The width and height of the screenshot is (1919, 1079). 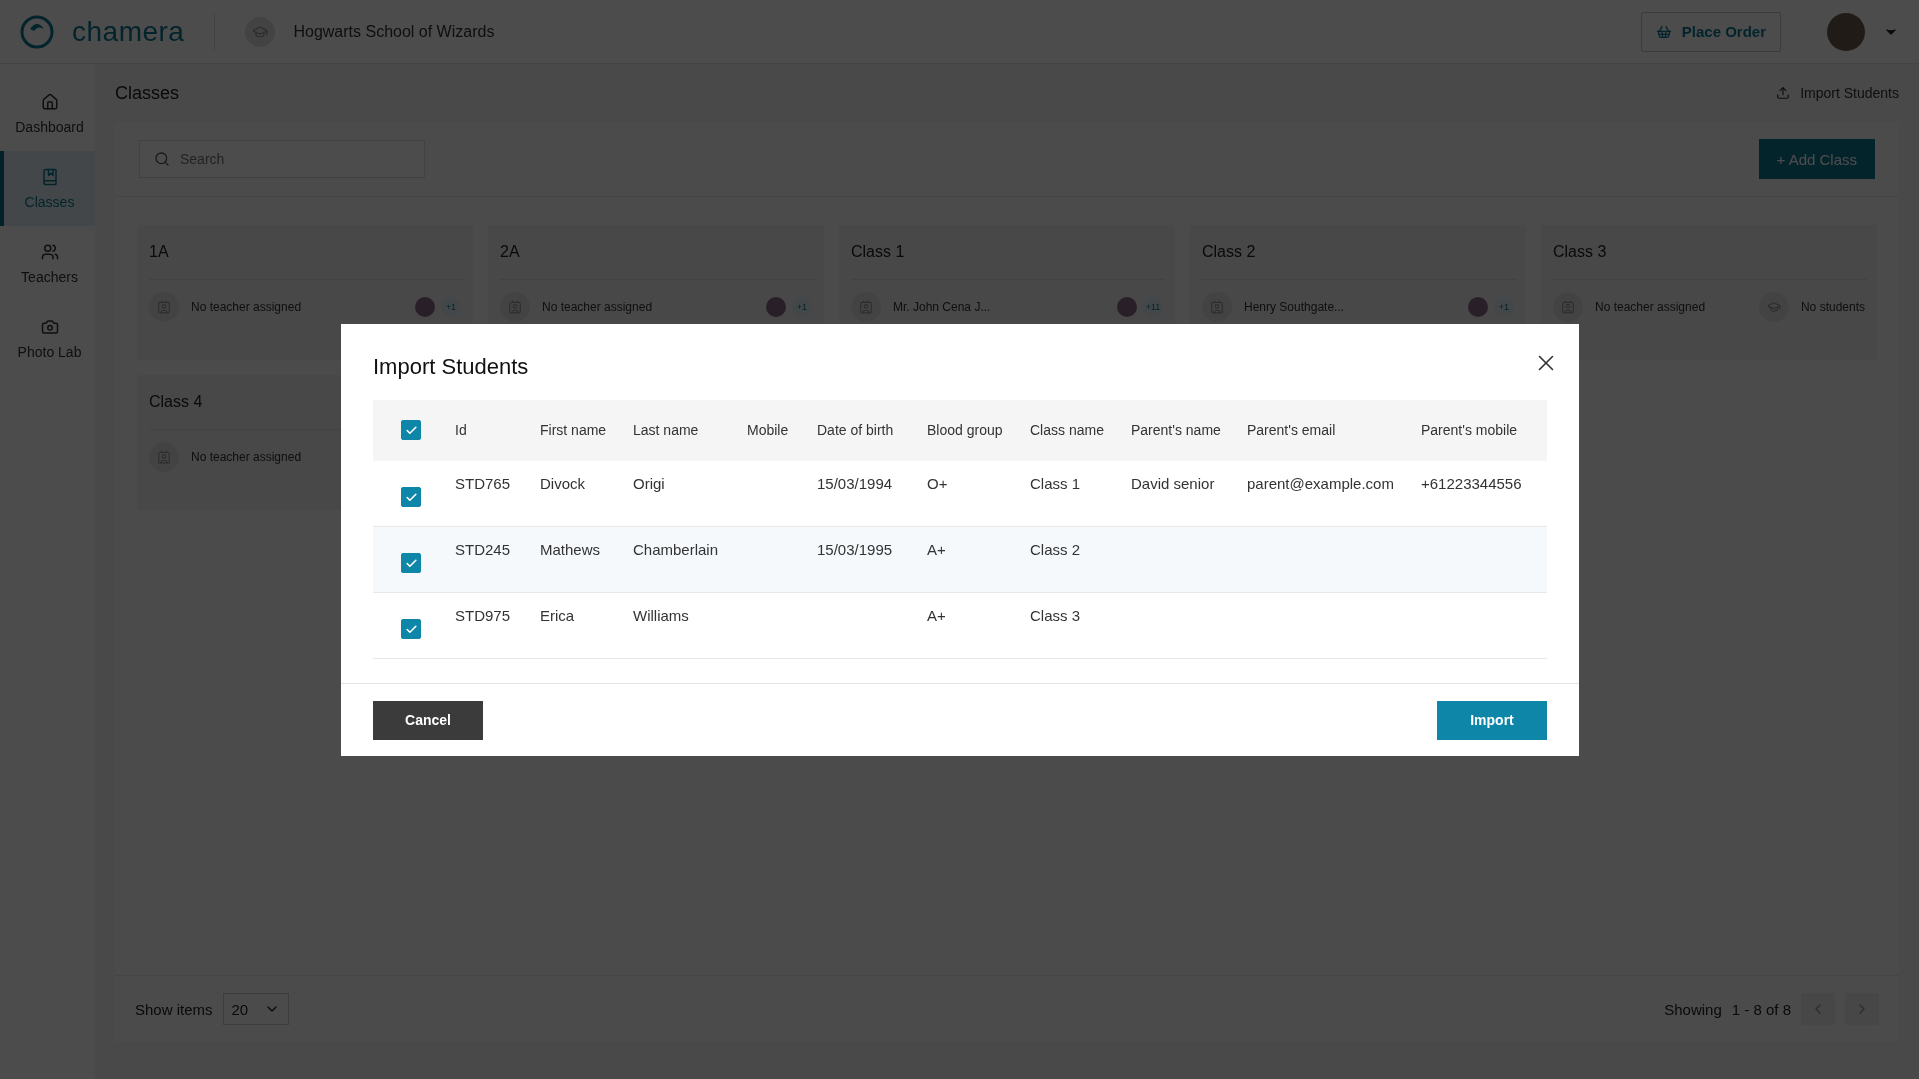 What do you see at coordinates (1492, 720) in the screenshot?
I see `import-button: Import` at bounding box center [1492, 720].